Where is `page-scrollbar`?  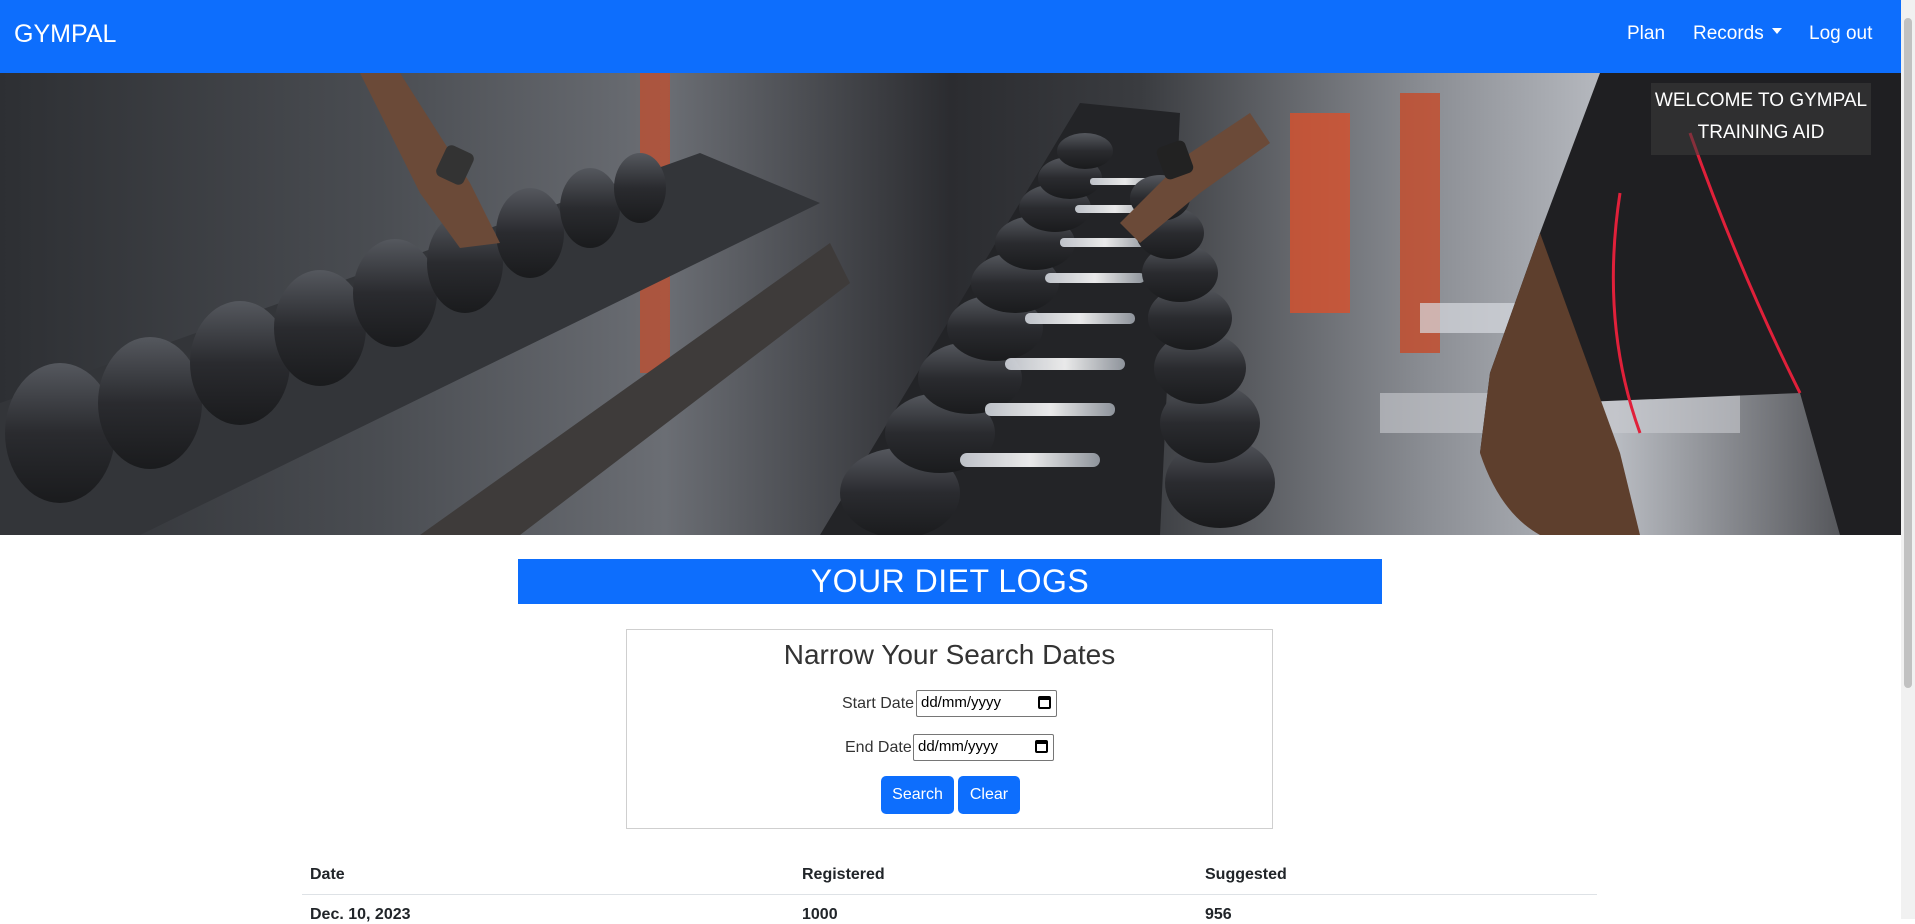
page-scrollbar is located at coordinates (1908, 459).